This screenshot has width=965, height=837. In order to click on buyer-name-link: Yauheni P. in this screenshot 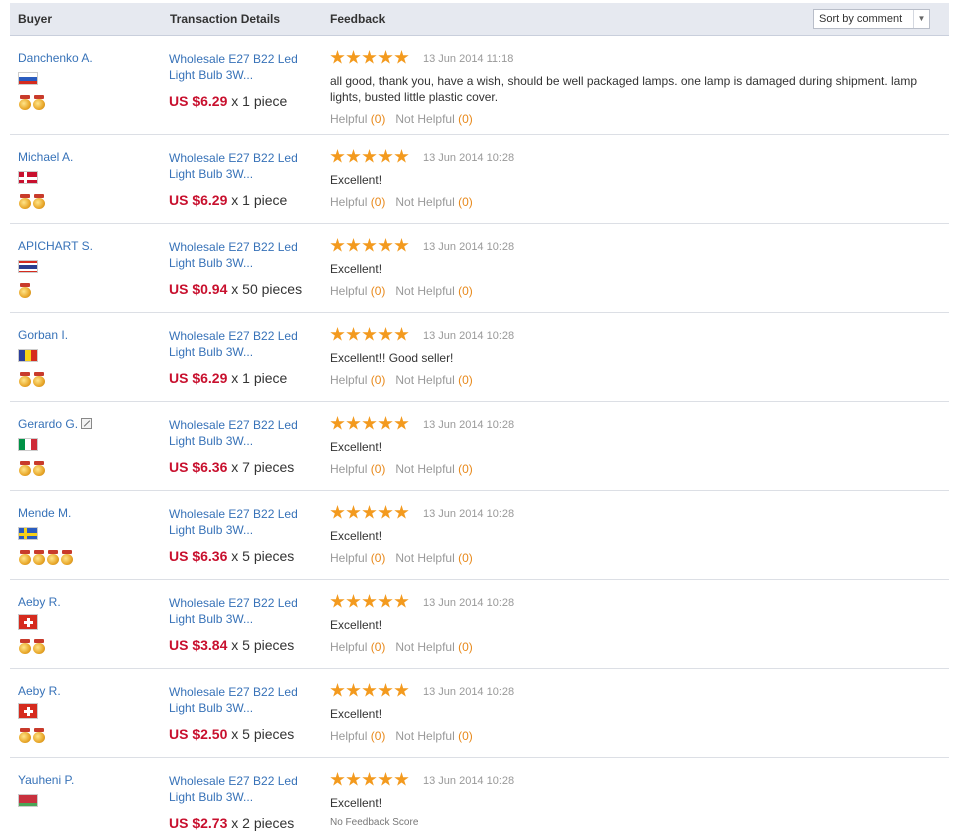, I will do `click(46, 780)`.